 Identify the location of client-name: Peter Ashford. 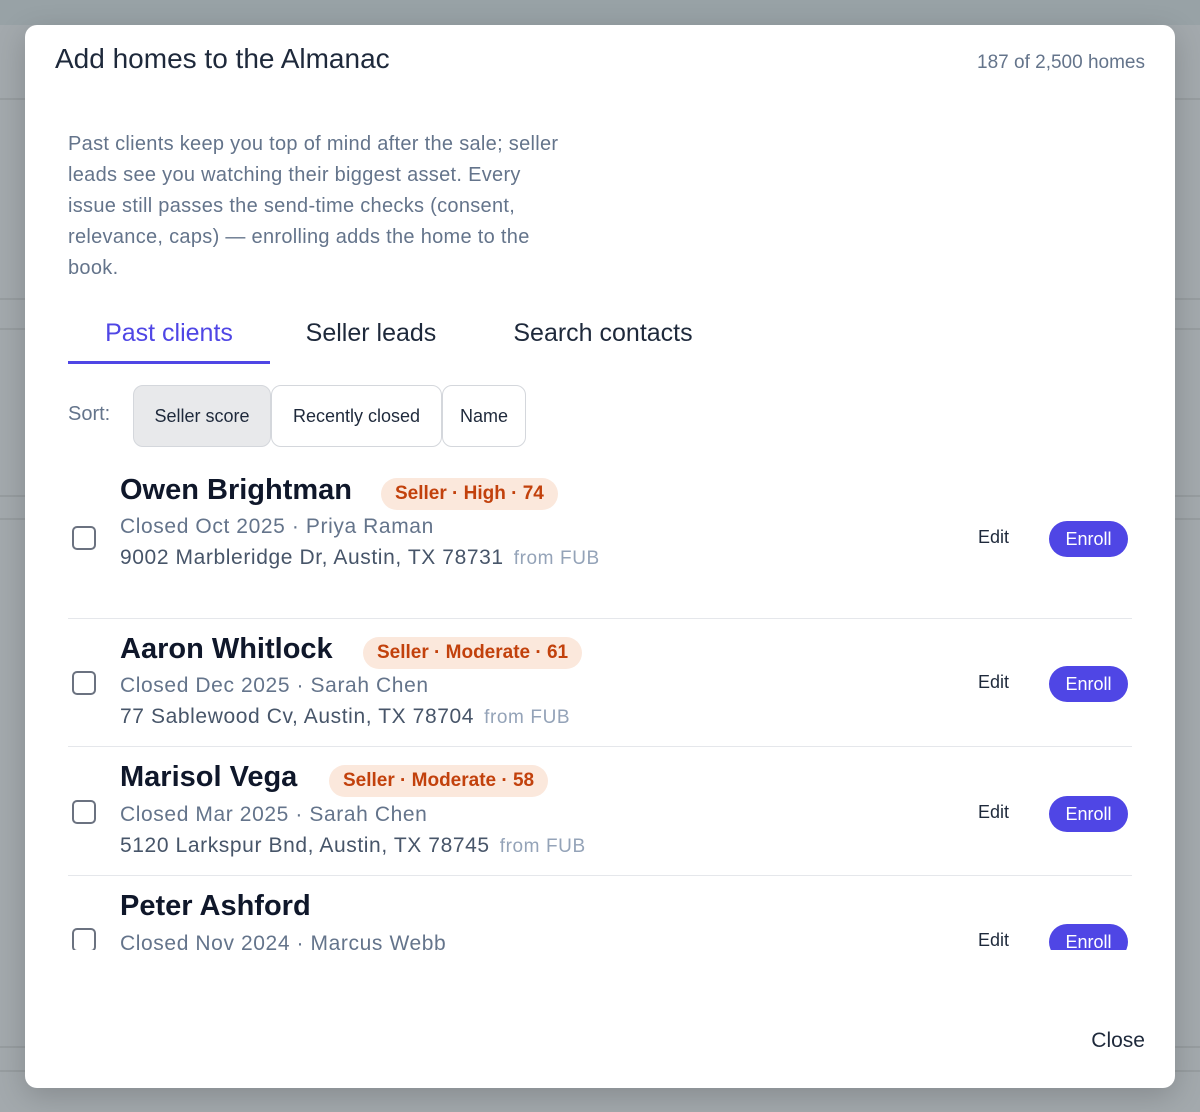
(215, 906).